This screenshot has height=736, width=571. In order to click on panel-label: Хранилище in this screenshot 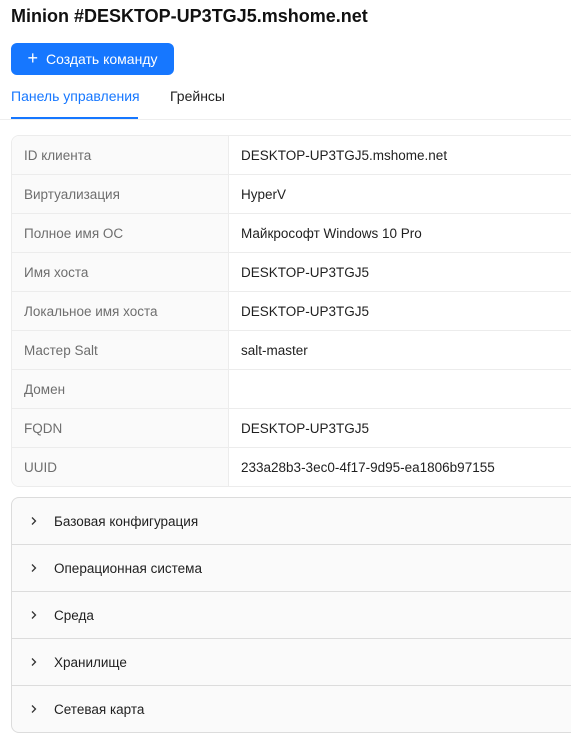, I will do `click(90, 662)`.